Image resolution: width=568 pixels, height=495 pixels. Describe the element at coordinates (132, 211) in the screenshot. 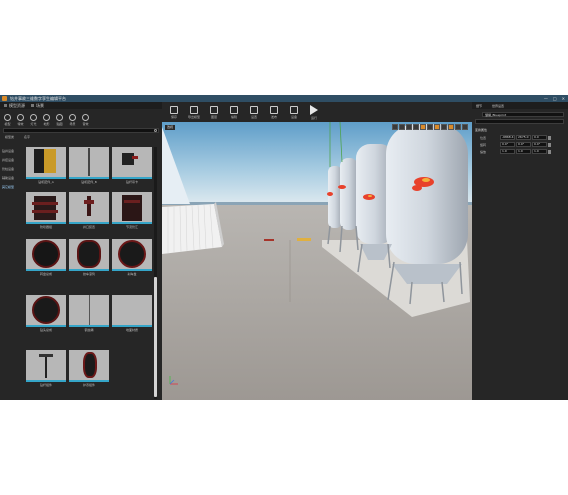

I see `asset-thumbnail: 节流管汇` at that location.